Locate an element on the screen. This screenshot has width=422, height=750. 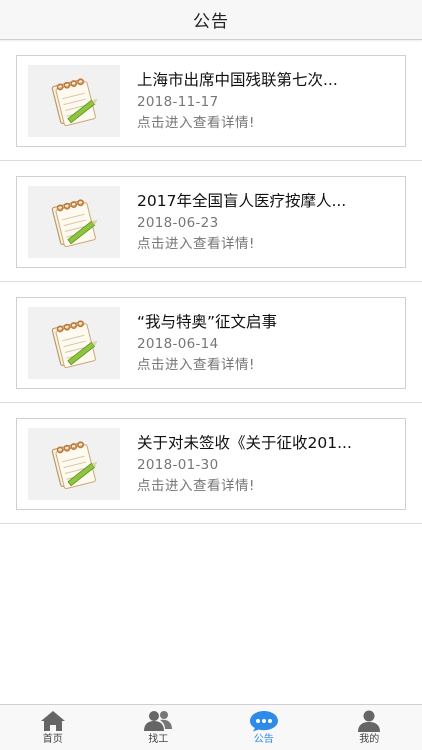
tab-label: 首页 is located at coordinates (52, 739).